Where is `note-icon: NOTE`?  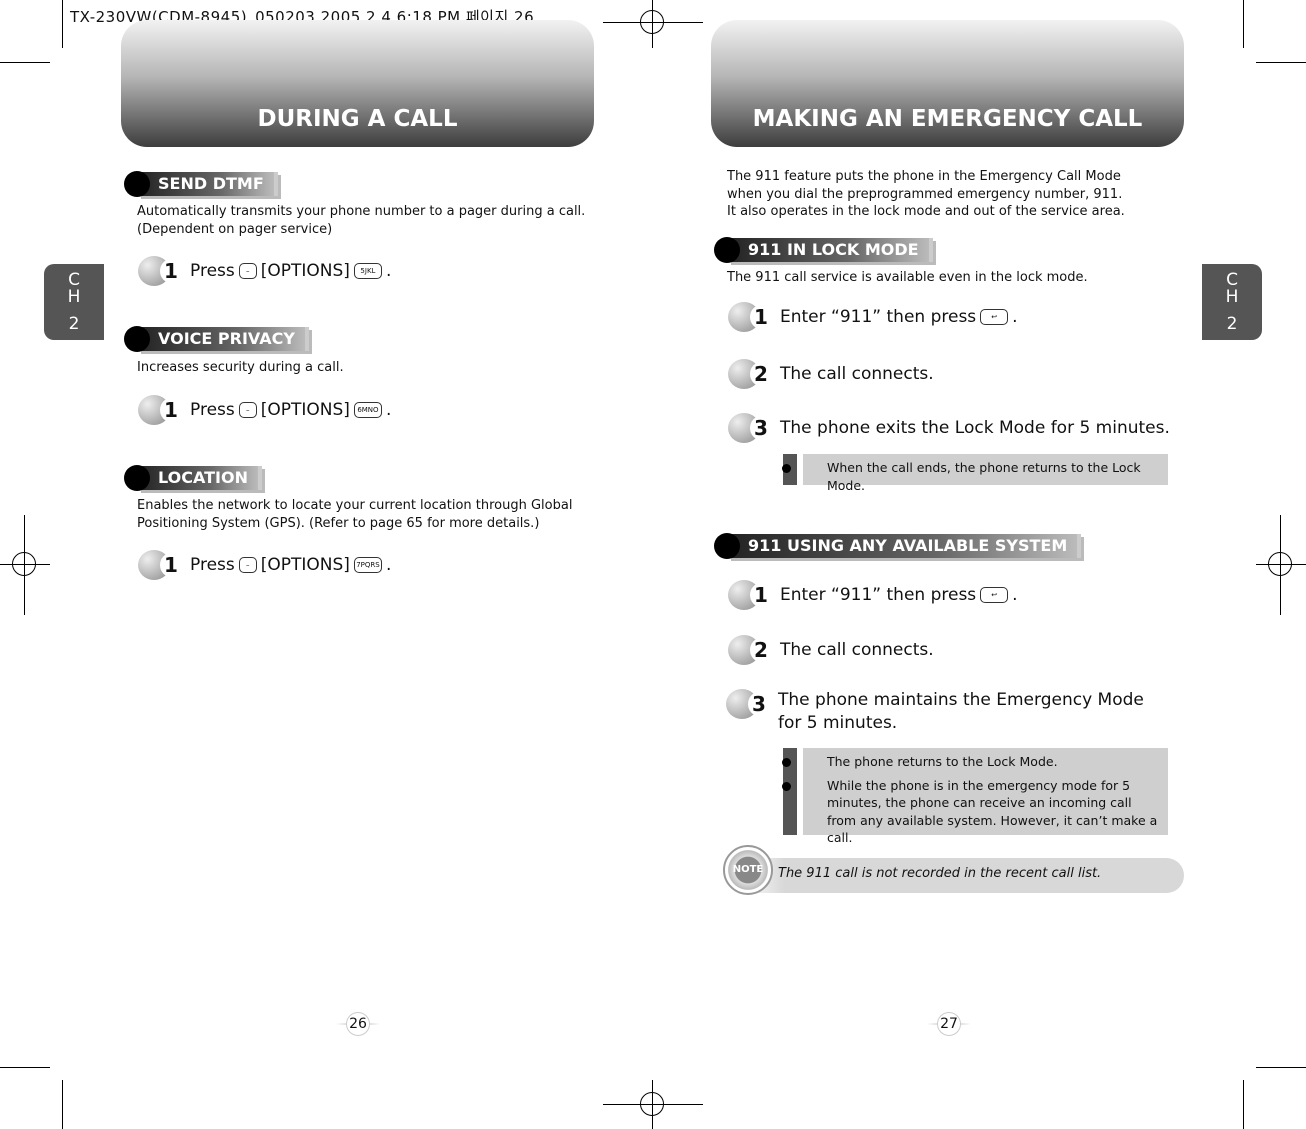 note-icon: NOTE is located at coordinates (748, 870).